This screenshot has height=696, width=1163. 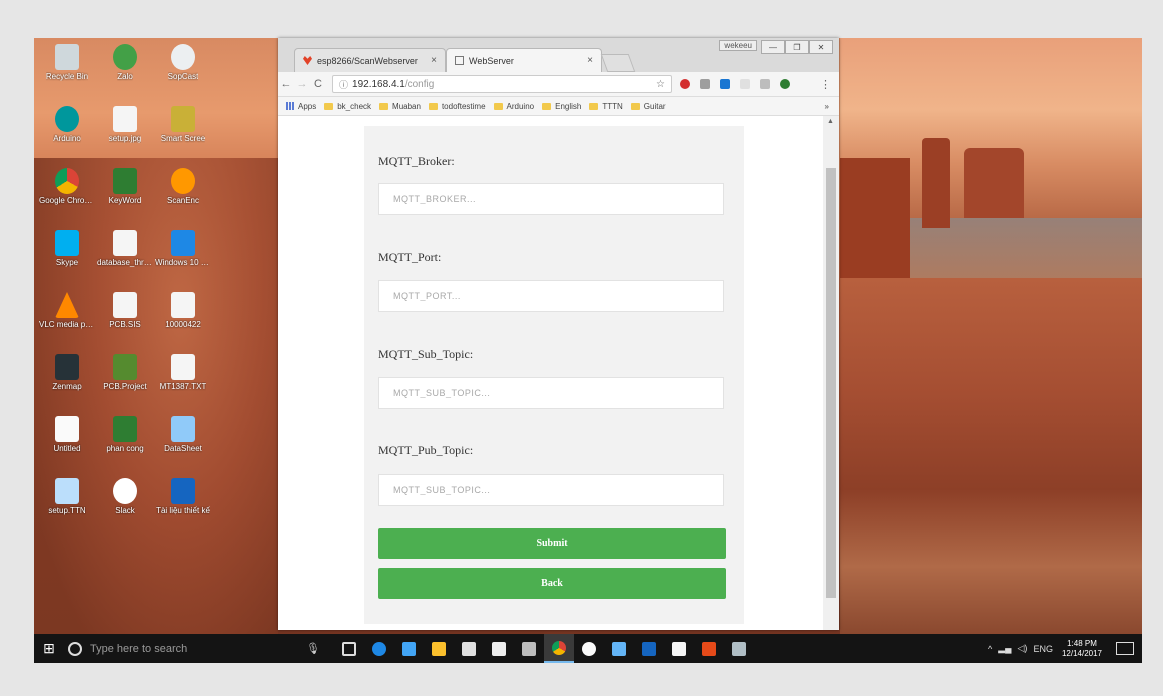 What do you see at coordinates (557, 296) in the screenshot?
I see `mqtt-port-input` at bounding box center [557, 296].